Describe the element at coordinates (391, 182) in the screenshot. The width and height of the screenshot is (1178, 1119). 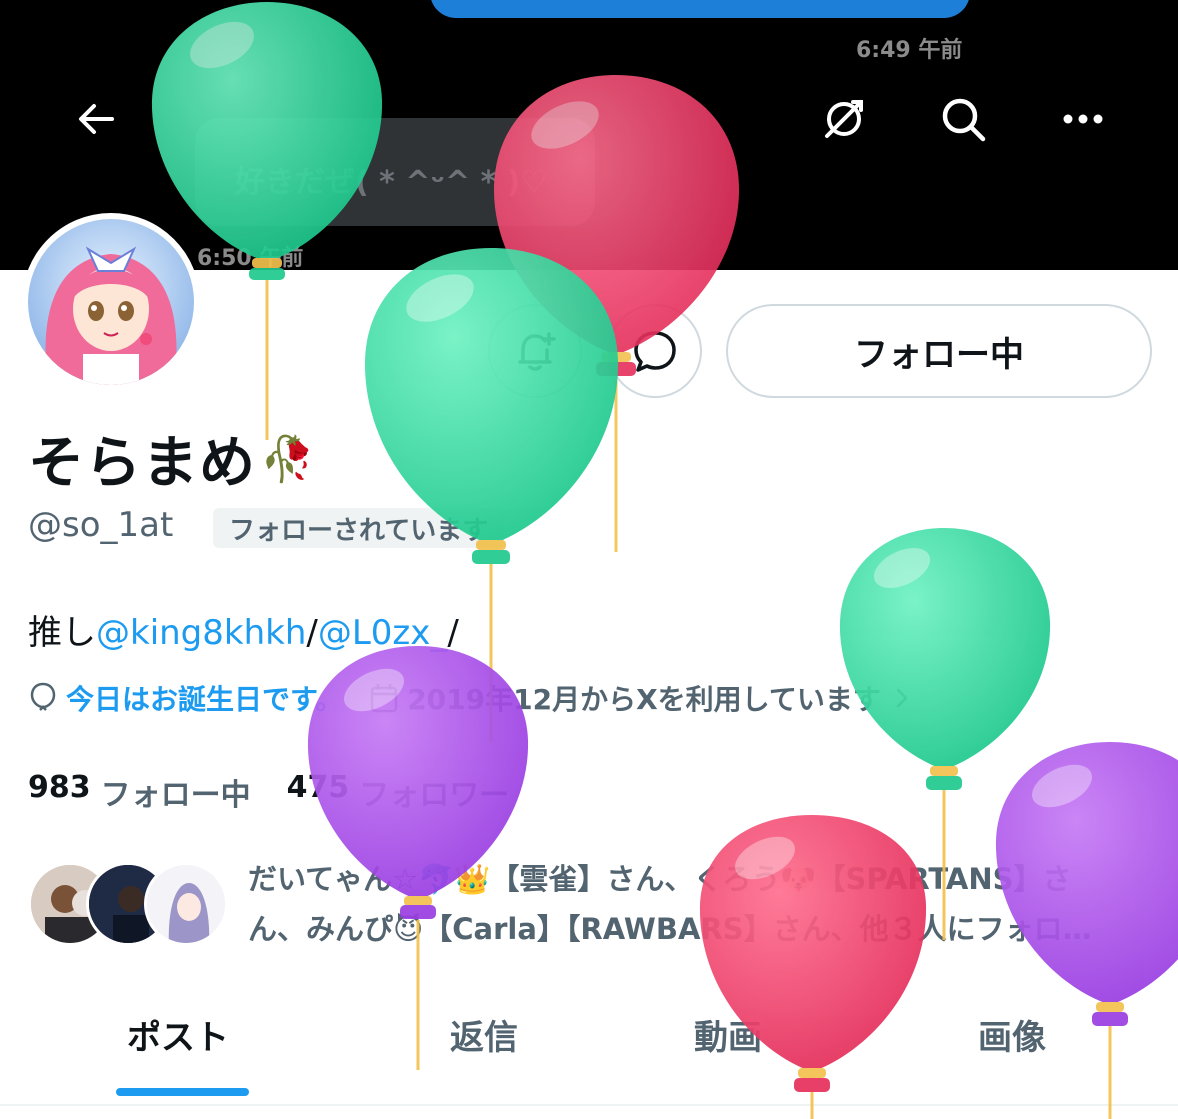
I see `chat-bubble-text: 好きだぜ( * ^ᵕ^ * )♡` at that location.